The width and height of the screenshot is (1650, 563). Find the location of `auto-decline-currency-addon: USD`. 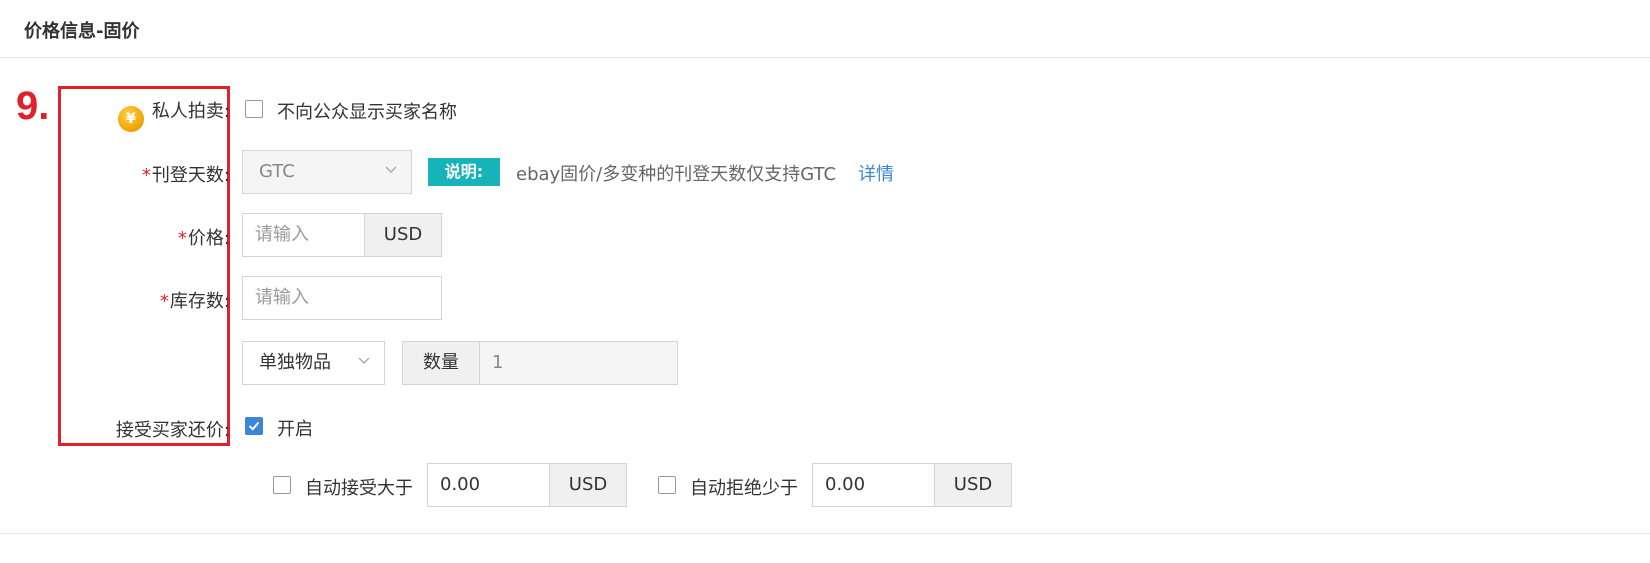

auto-decline-currency-addon: USD is located at coordinates (973, 485).